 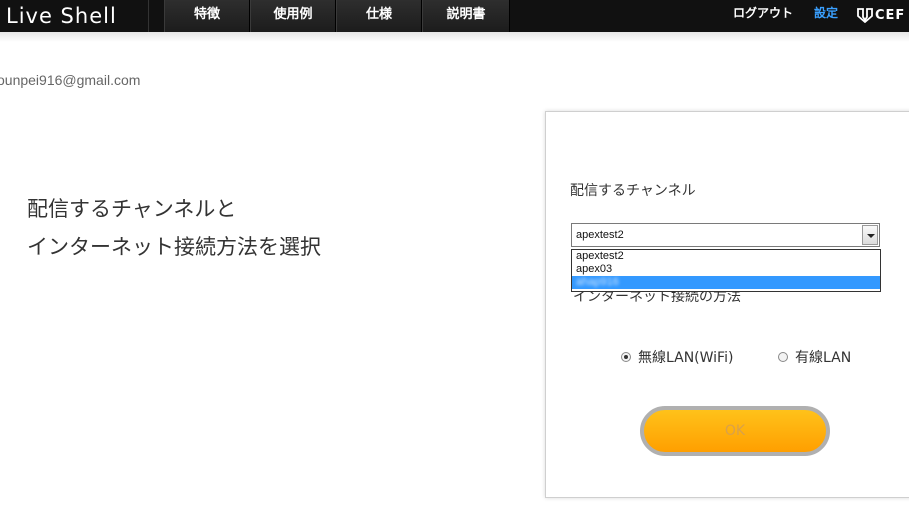 I want to click on brand-logo: CEF, so click(x=881, y=15).